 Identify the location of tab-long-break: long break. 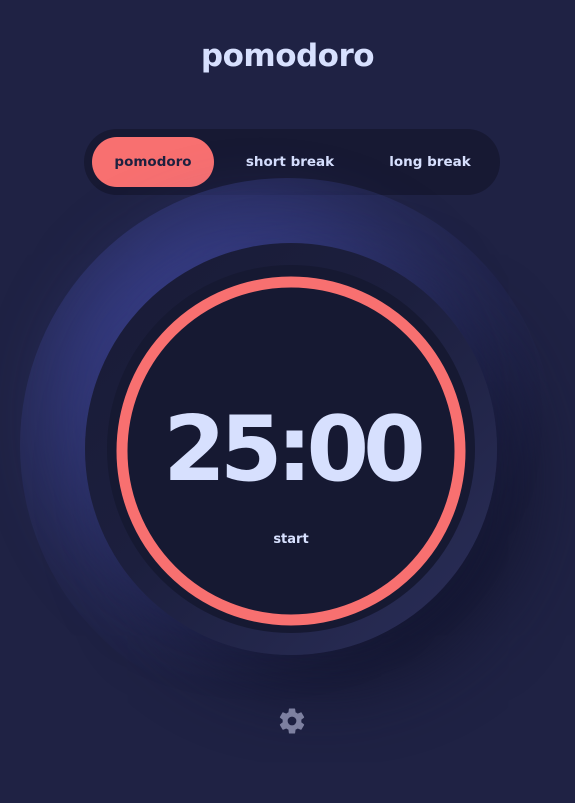
(430, 162).